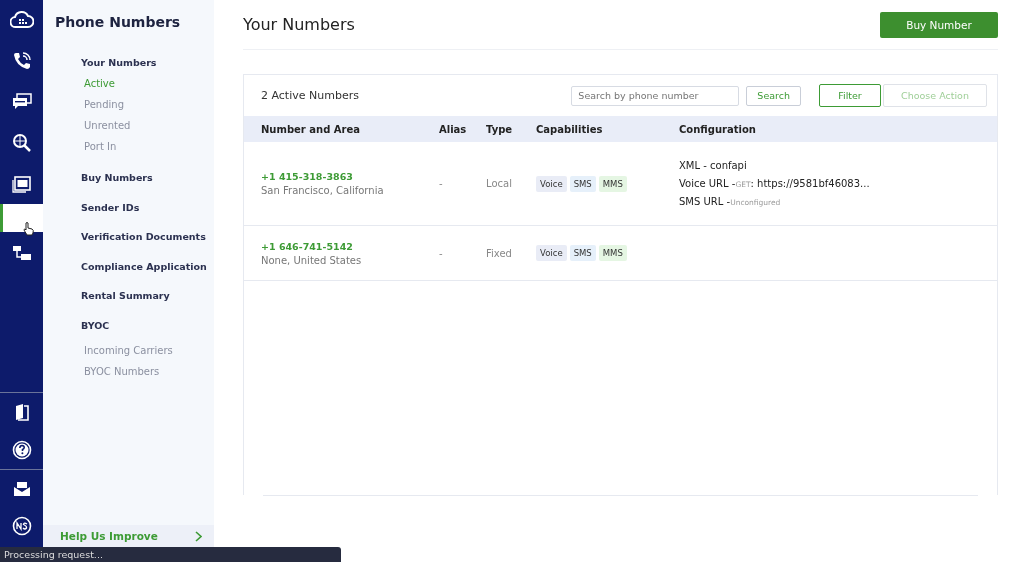  I want to click on page-title: Your Numbers, so click(299, 24).